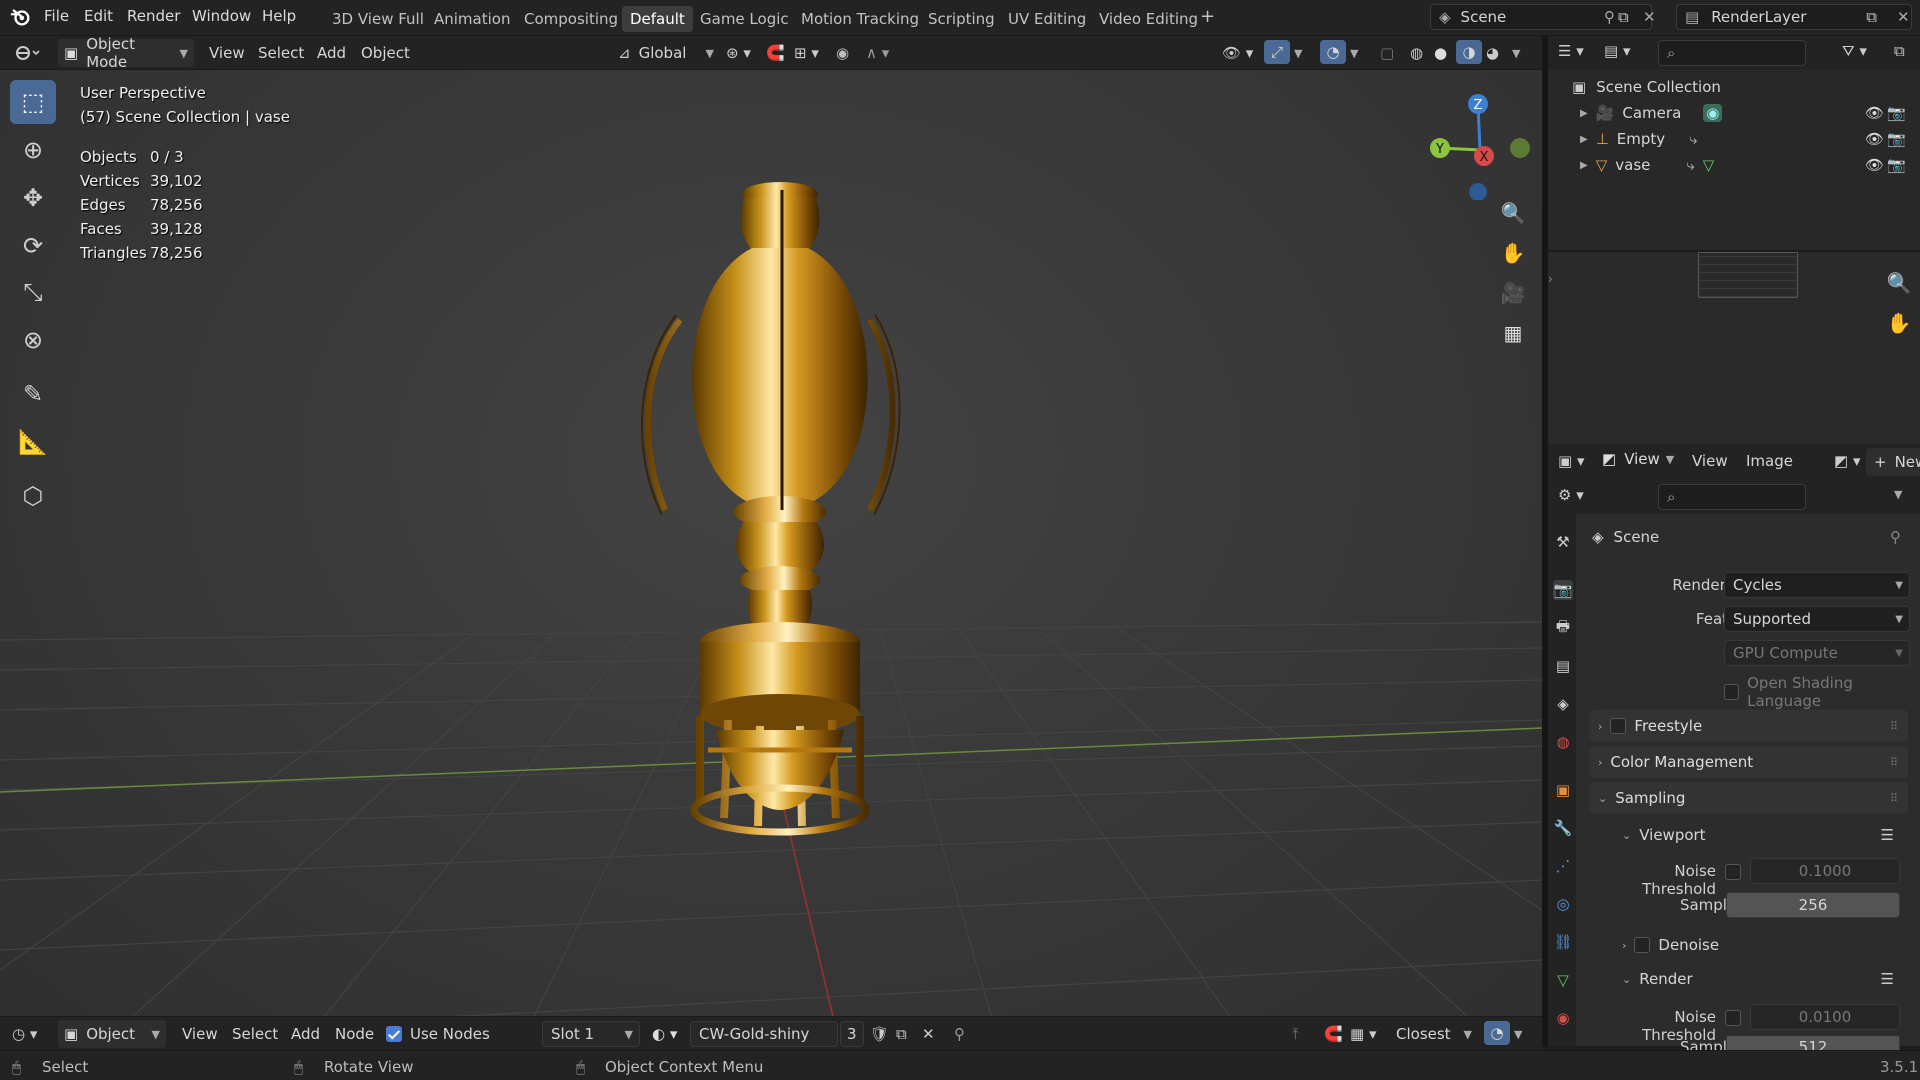  I want to click on editor-type-icon: ⚙ ▾, so click(1571, 495).